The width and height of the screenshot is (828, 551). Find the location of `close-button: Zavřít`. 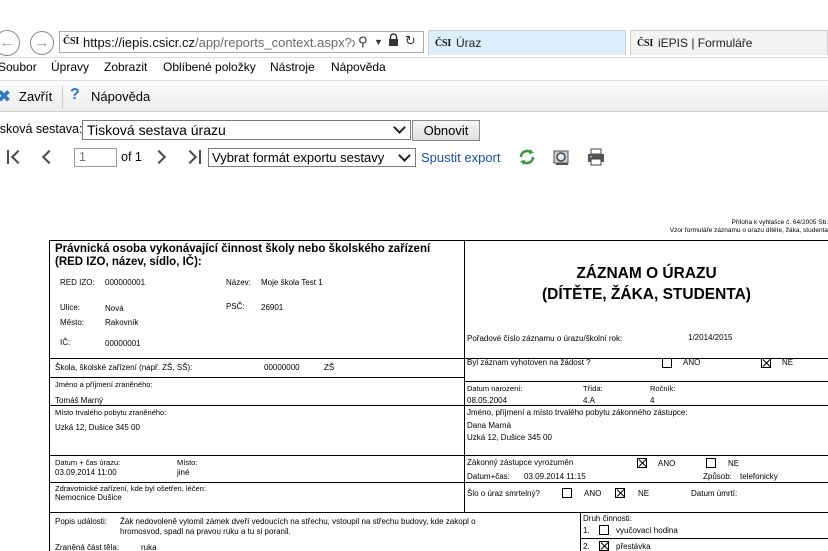

close-button: Zavřít is located at coordinates (35, 96).